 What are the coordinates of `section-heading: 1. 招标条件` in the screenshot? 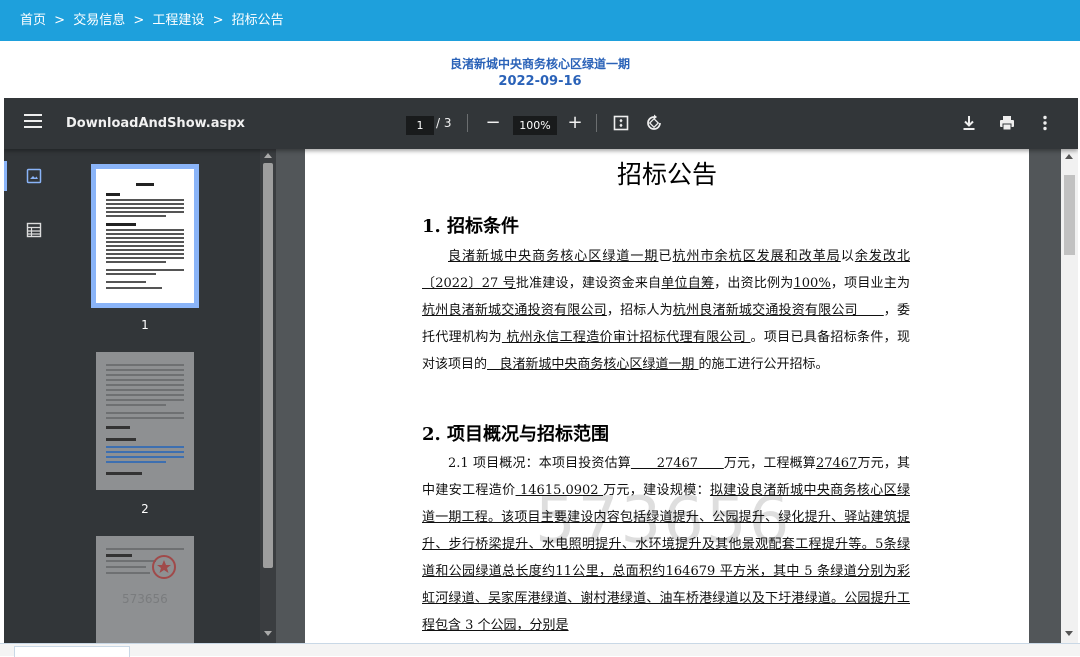 It's located at (471, 226).